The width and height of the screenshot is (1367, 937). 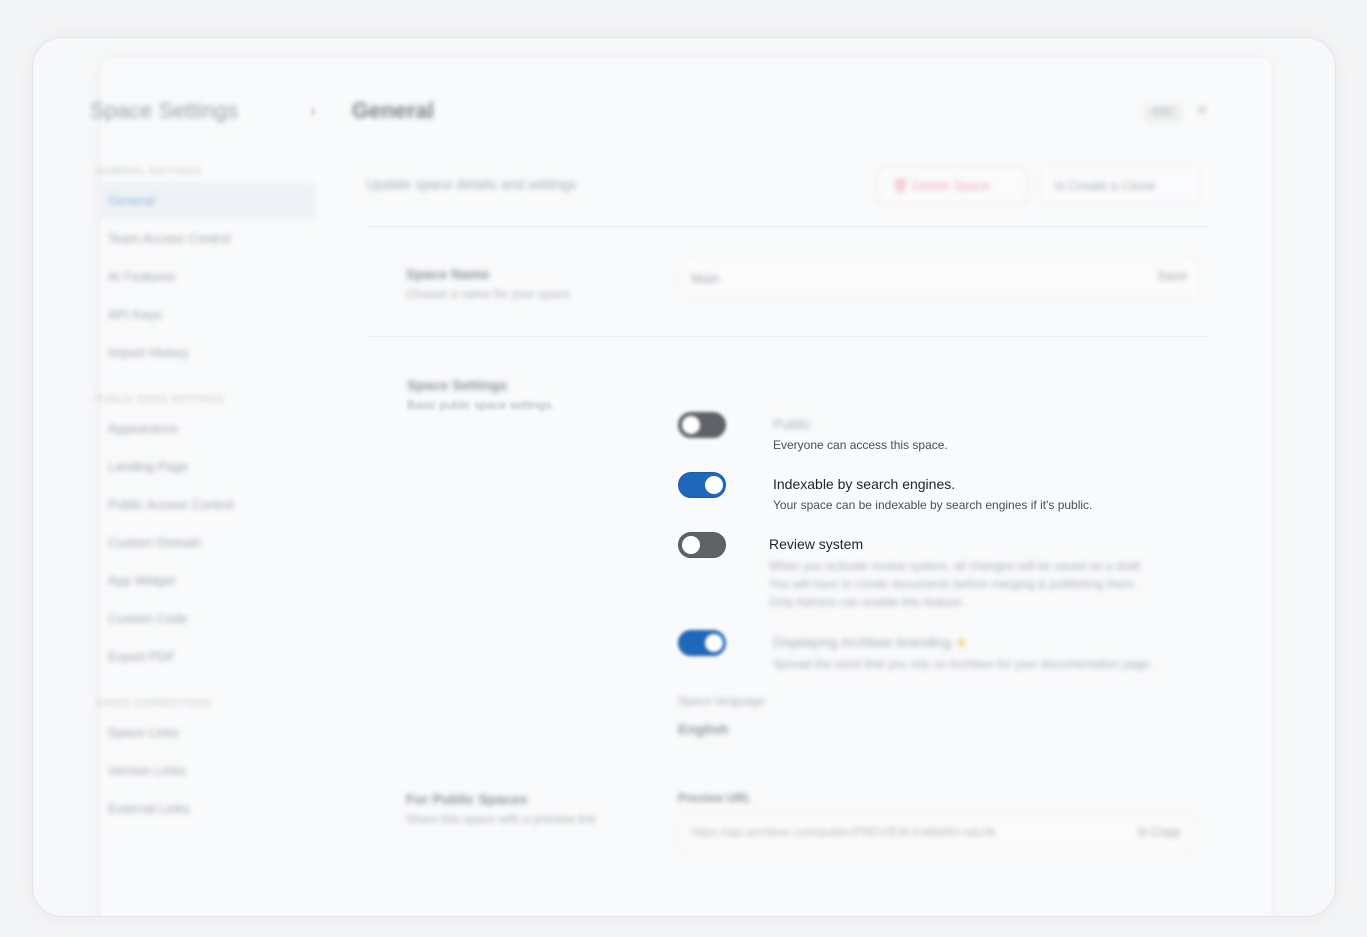 What do you see at coordinates (206, 657) in the screenshot?
I see `sidebar-item-export-pdf: Export PDF` at bounding box center [206, 657].